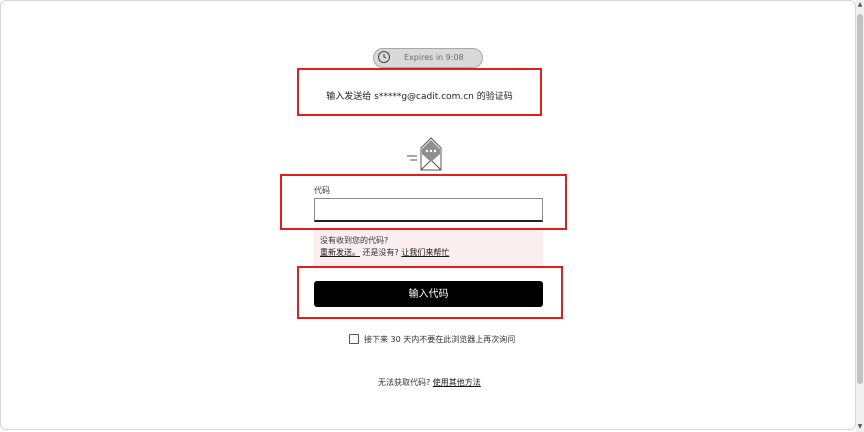 The width and height of the screenshot is (864, 432). I want to click on submit-code-button: 输入代码, so click(428, 294).